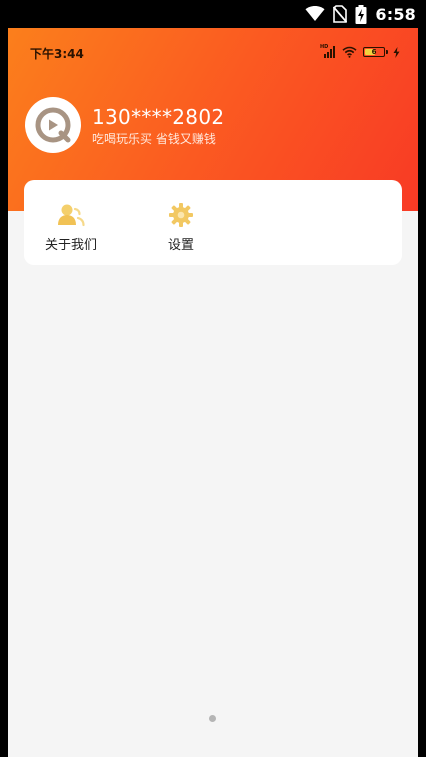 The width and height of the screenshot is (426, 757). What do you see at coordinates (340, 14) in the screenshot?
I see `no-sim-icon` at bounding box center [340, 14].